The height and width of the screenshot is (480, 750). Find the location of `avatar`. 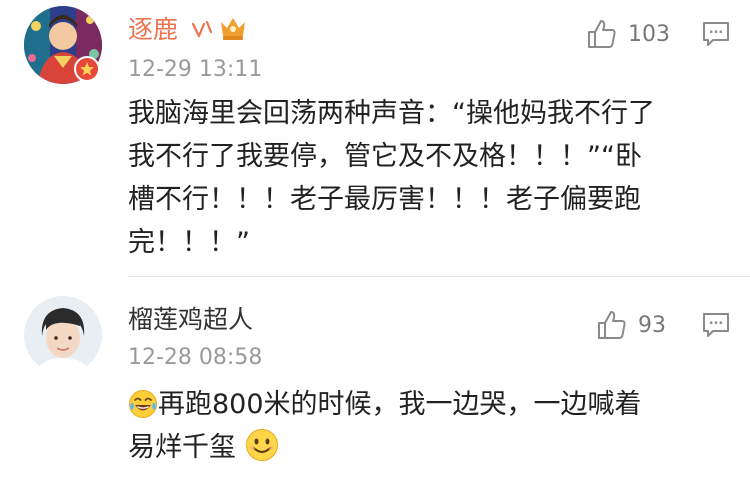

avatar is located at coordinates (63, 335).